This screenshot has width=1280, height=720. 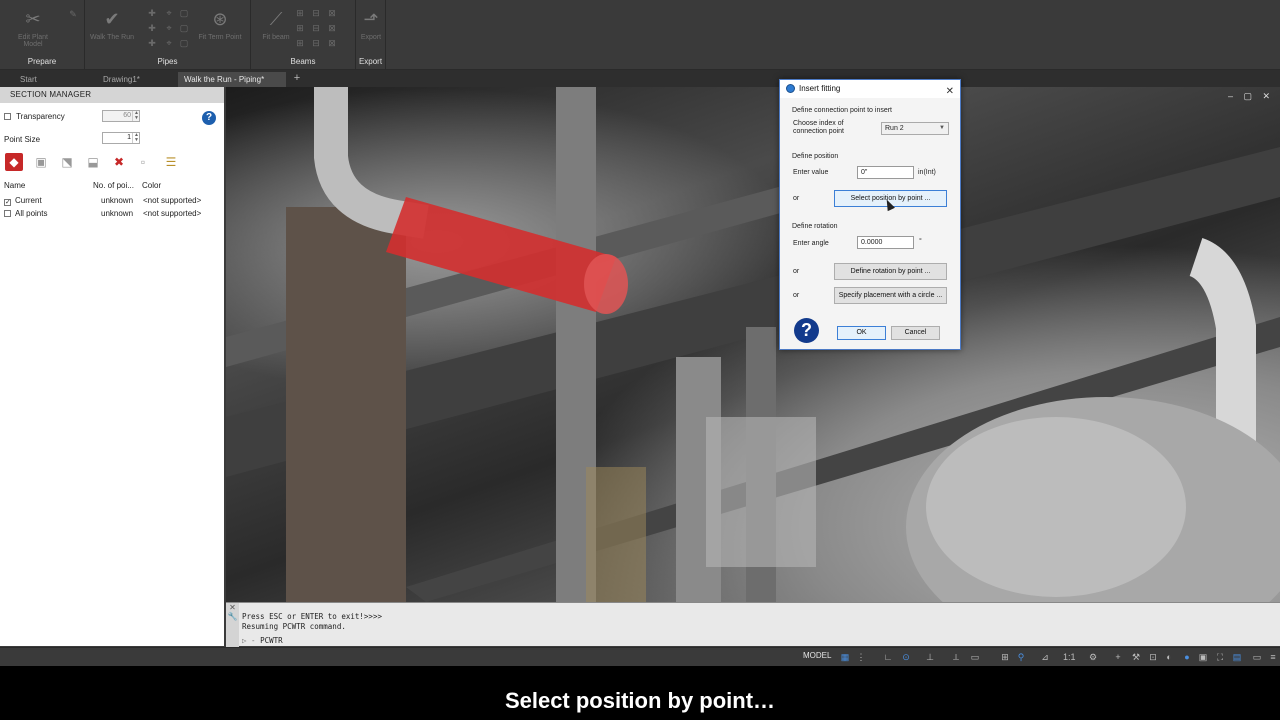 I want to click on export-button: ⬏ Export, so click(x=371, y=26).